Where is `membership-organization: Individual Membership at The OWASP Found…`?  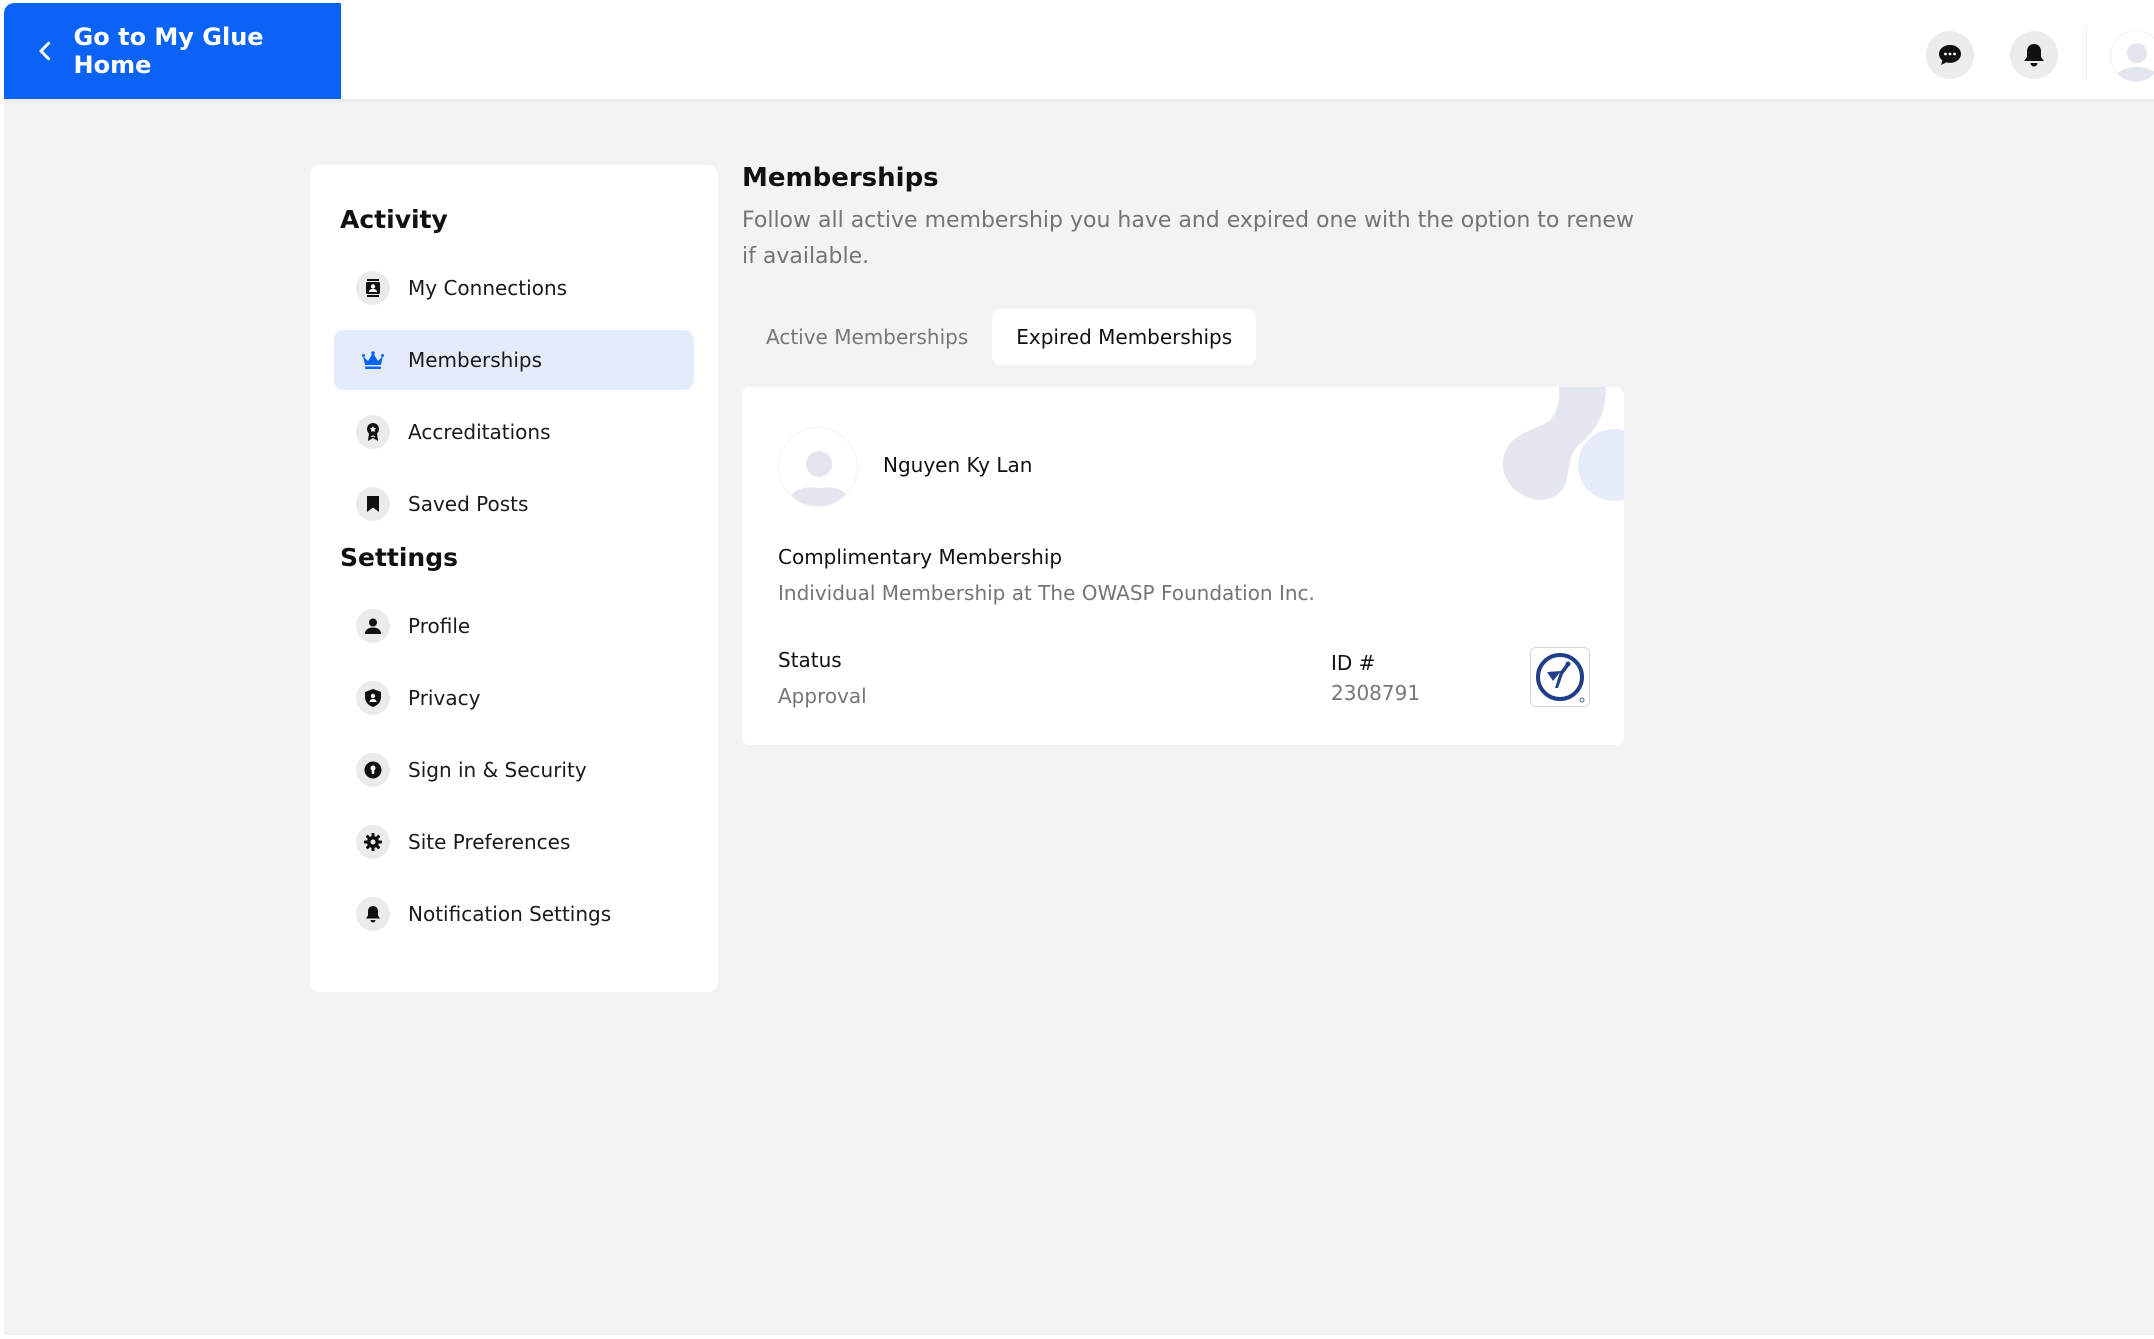
membership-organization: Individual Membership at The OWASP Found… is located at coordinates (1046, 593).